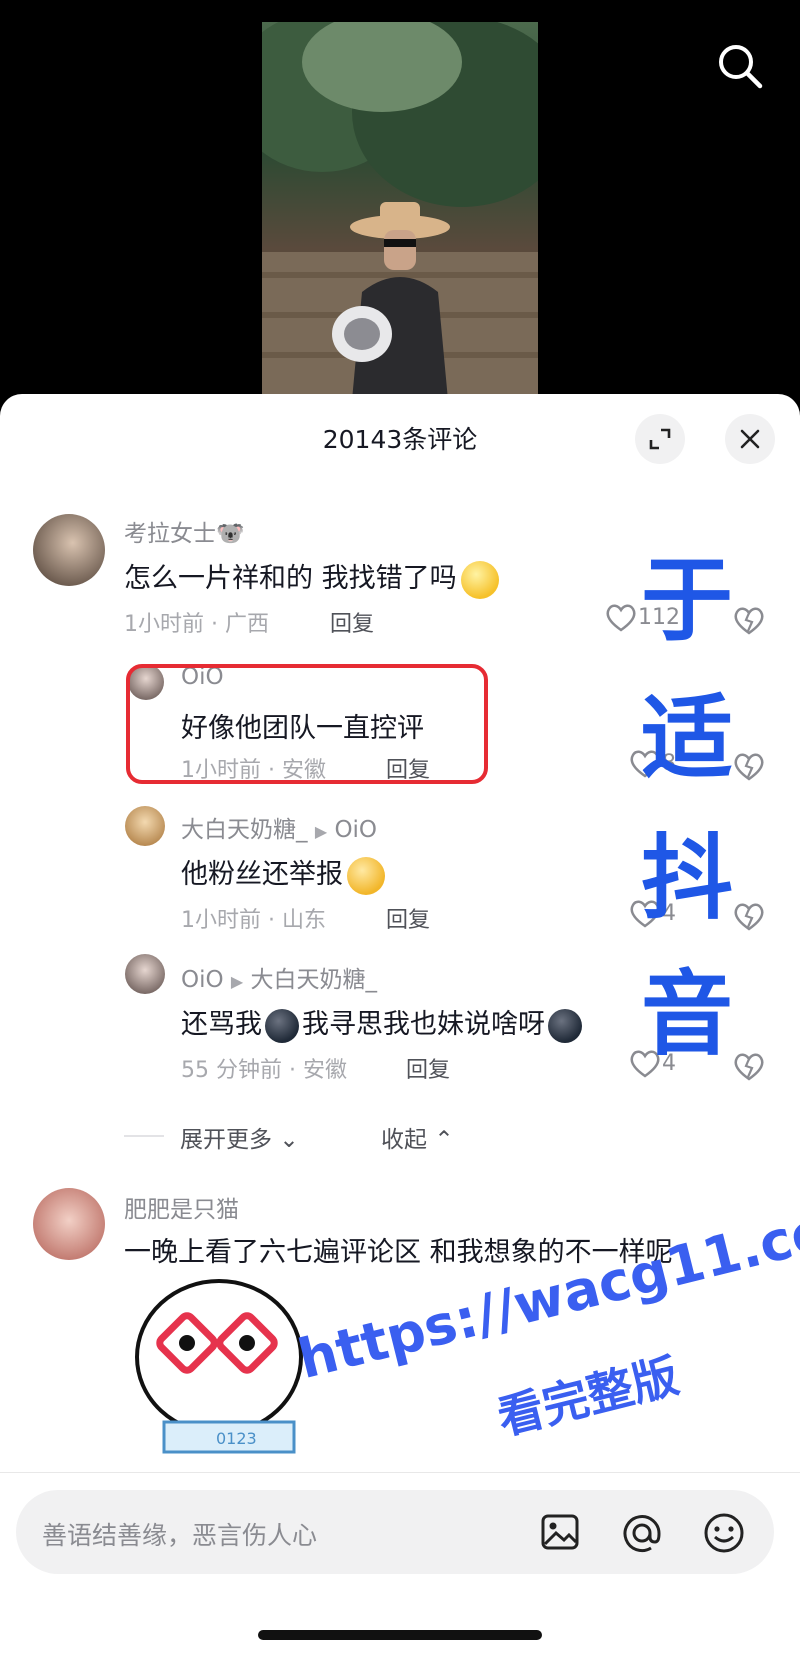 This screenshot has width=800, height=1658. What do you see at coordinates (253, 920) in the screenshot?
I see `comment-time-location: 1小时前 · 山东` at bounding box center [253, 920].